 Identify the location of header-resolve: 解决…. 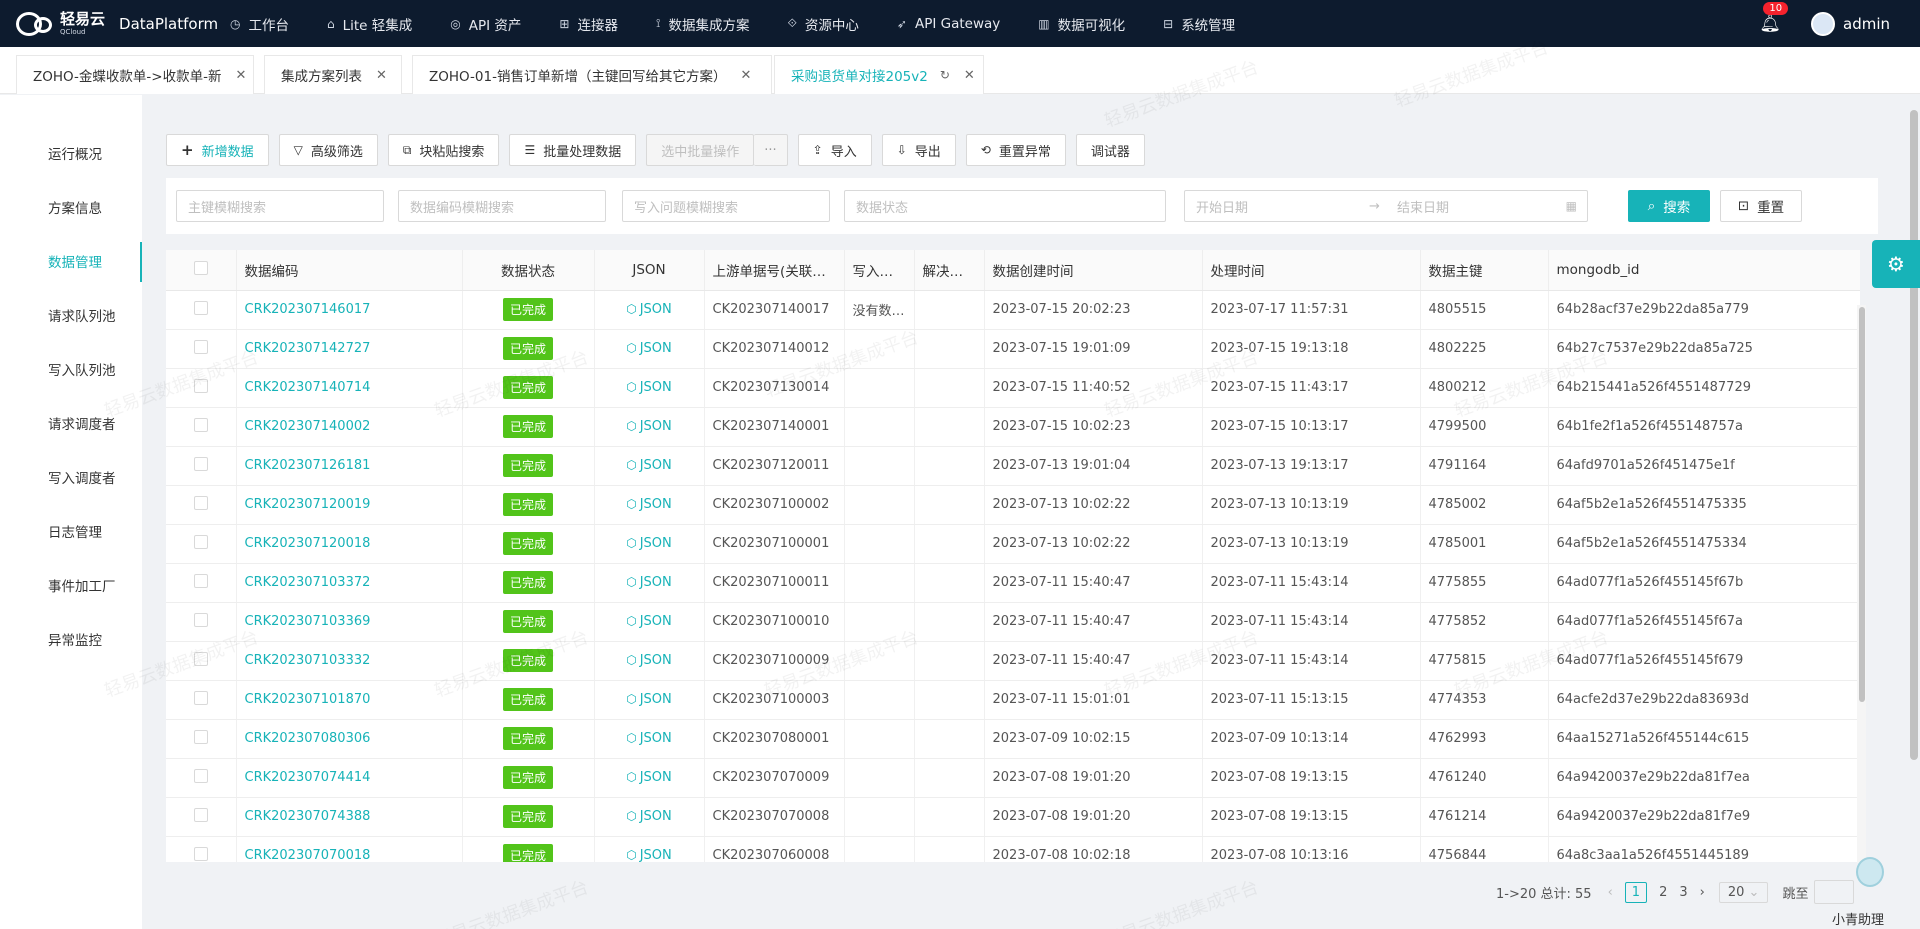
(949, 270).